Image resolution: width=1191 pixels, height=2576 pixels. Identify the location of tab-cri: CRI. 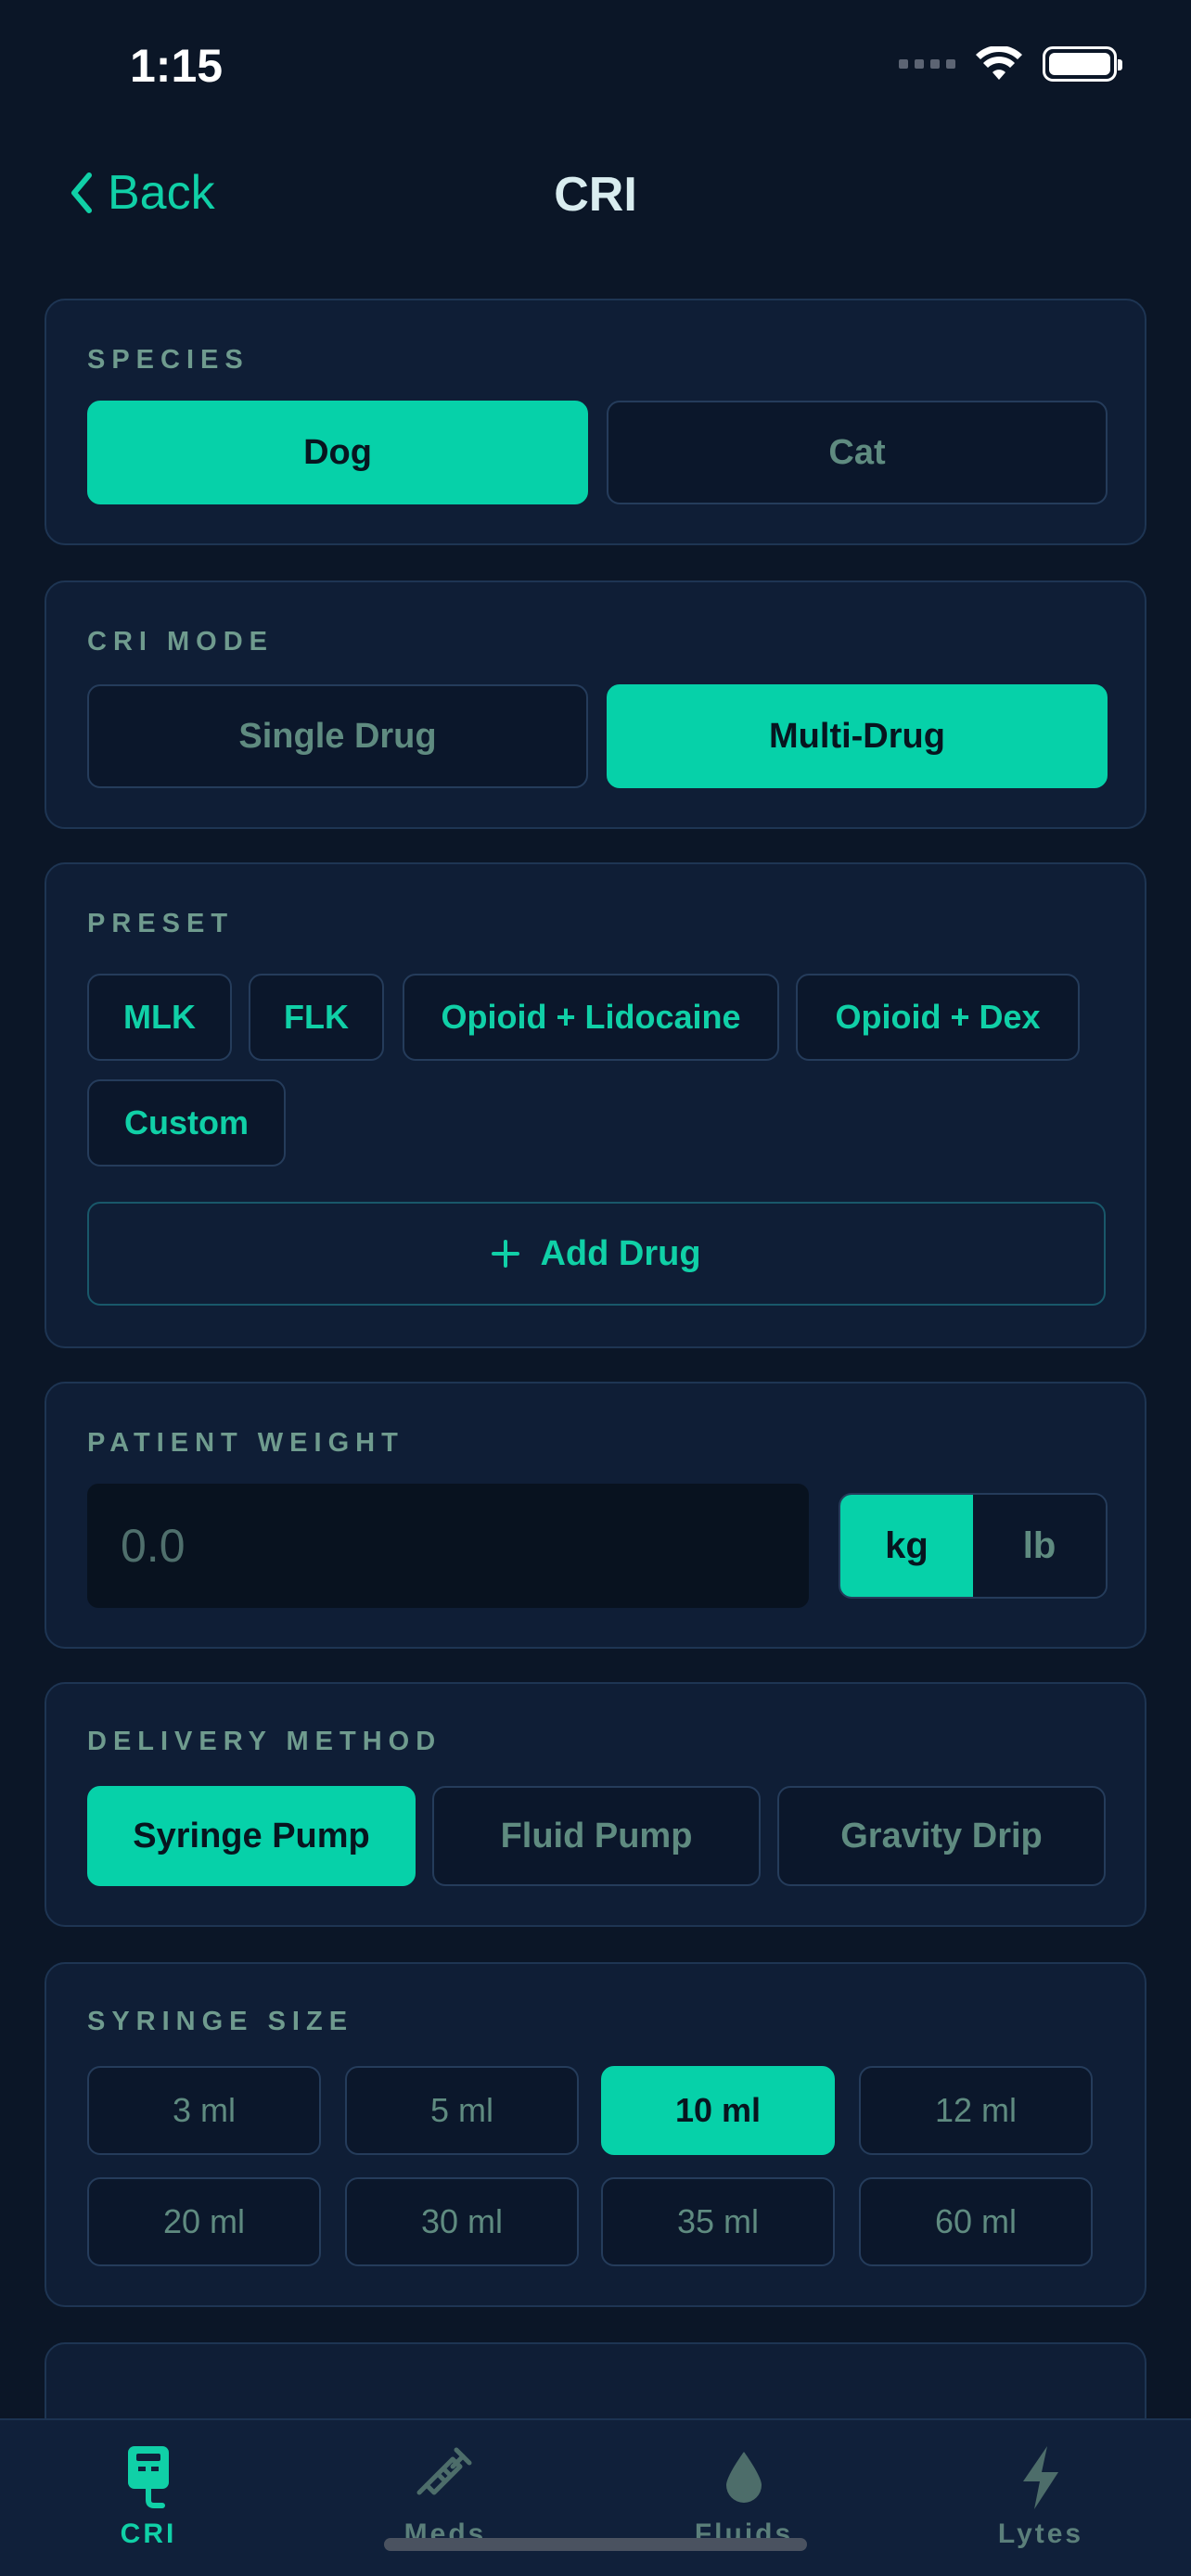
(148, 2497).